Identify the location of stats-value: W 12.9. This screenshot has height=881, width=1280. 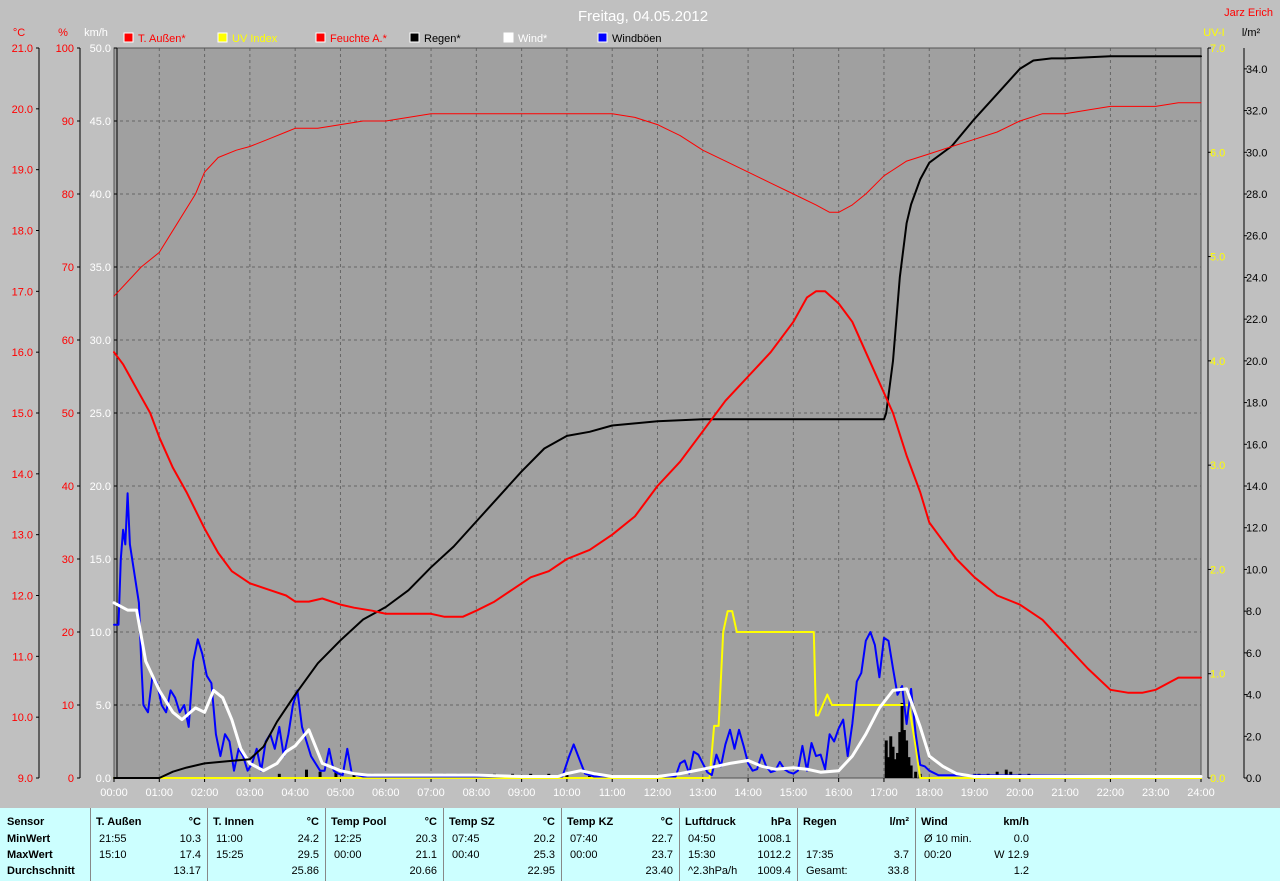
(1011, 855).